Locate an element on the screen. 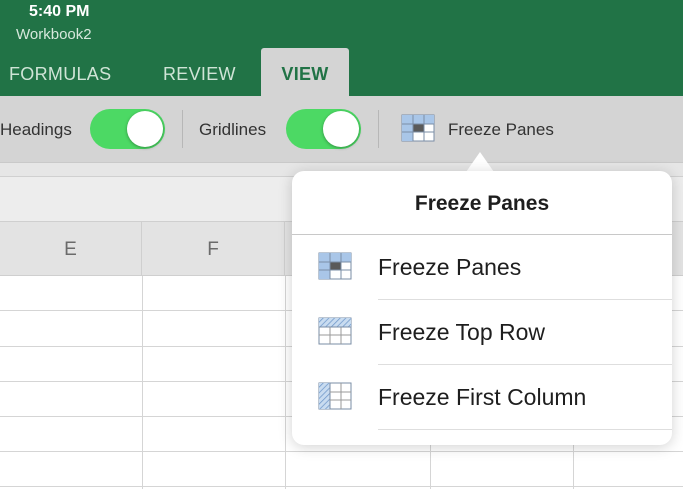 Image resolution: width=683 pixels, height=489 pixels. menu-item-freeze-first-column: Freeze First Column is located at coordinates (482, 397).